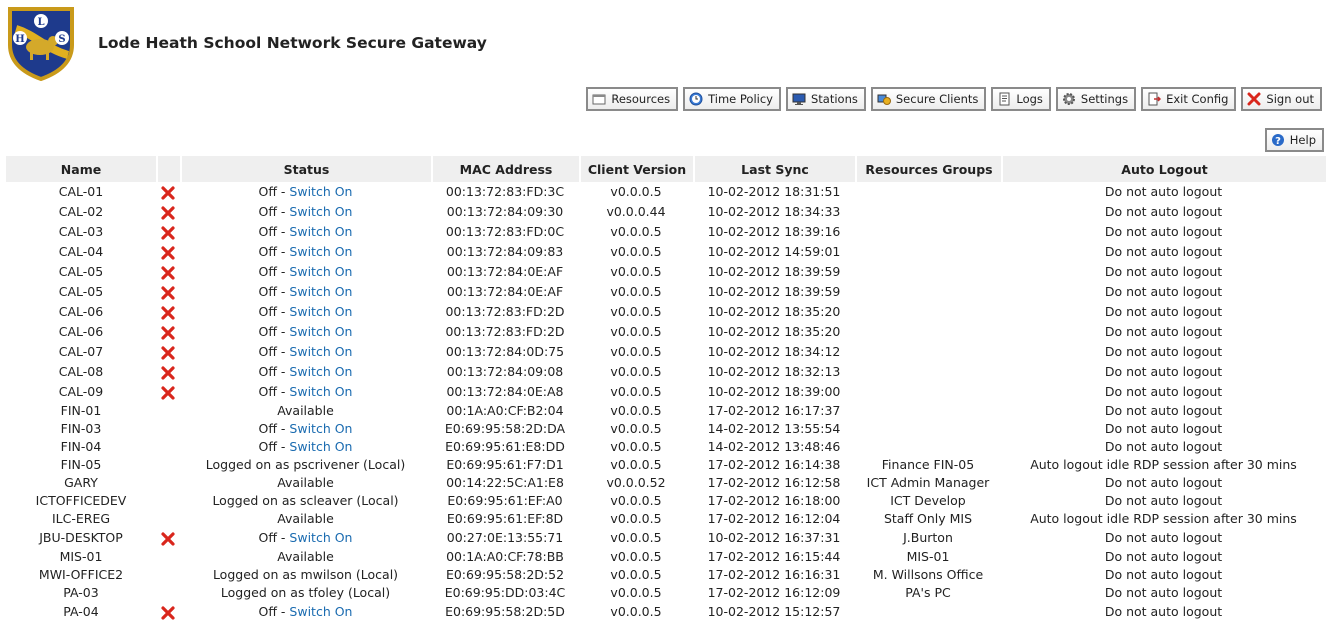 The height and width of the screenshot is (624, 1340). I want to click on status-cell: Off - Switch On, so click(305, 447).